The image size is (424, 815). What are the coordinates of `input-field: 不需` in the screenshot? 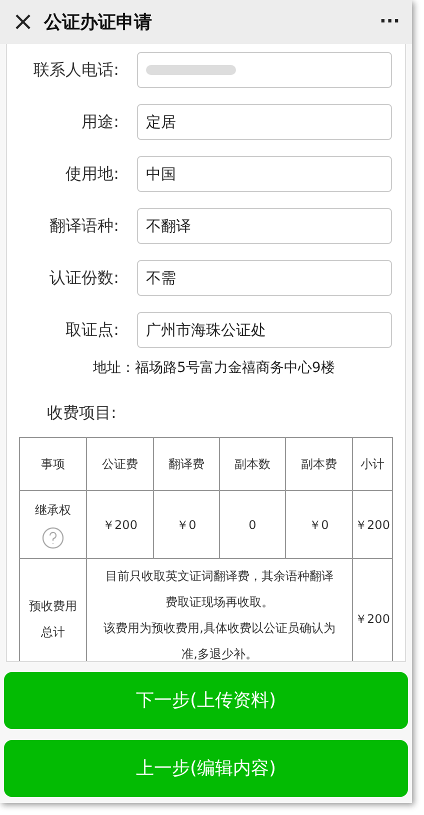 It's located at (264, 278).